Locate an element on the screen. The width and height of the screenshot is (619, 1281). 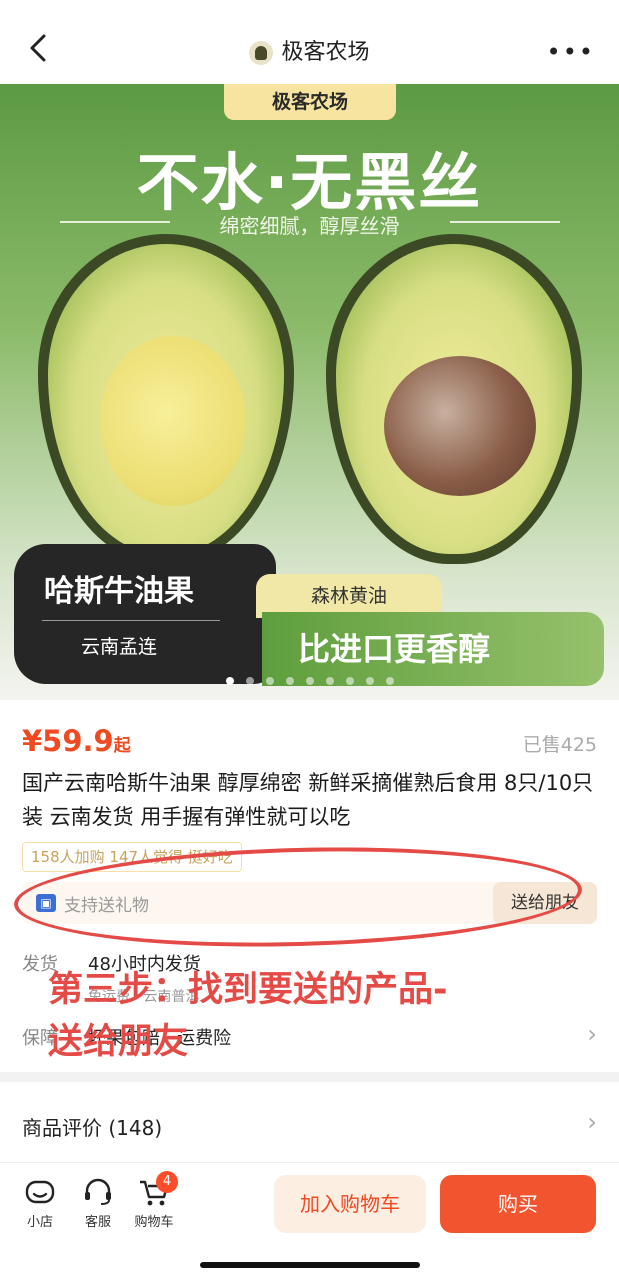
hero-headline: 不水·无黑丝 is located at coordinates (309, 182).